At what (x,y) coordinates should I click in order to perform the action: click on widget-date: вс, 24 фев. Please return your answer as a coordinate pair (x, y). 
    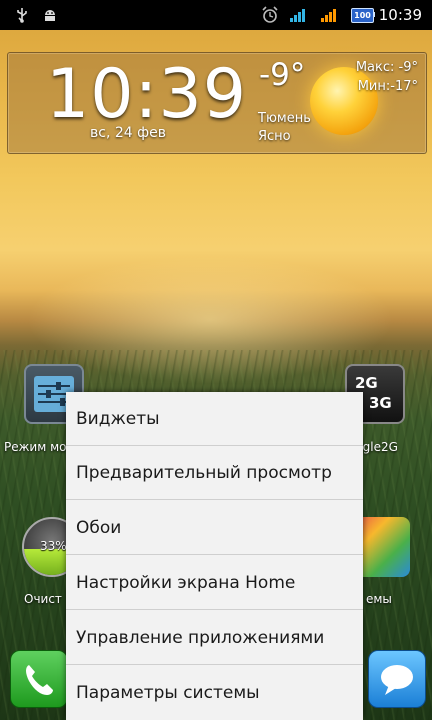
    Looking at the image, I should click on (128, 133).